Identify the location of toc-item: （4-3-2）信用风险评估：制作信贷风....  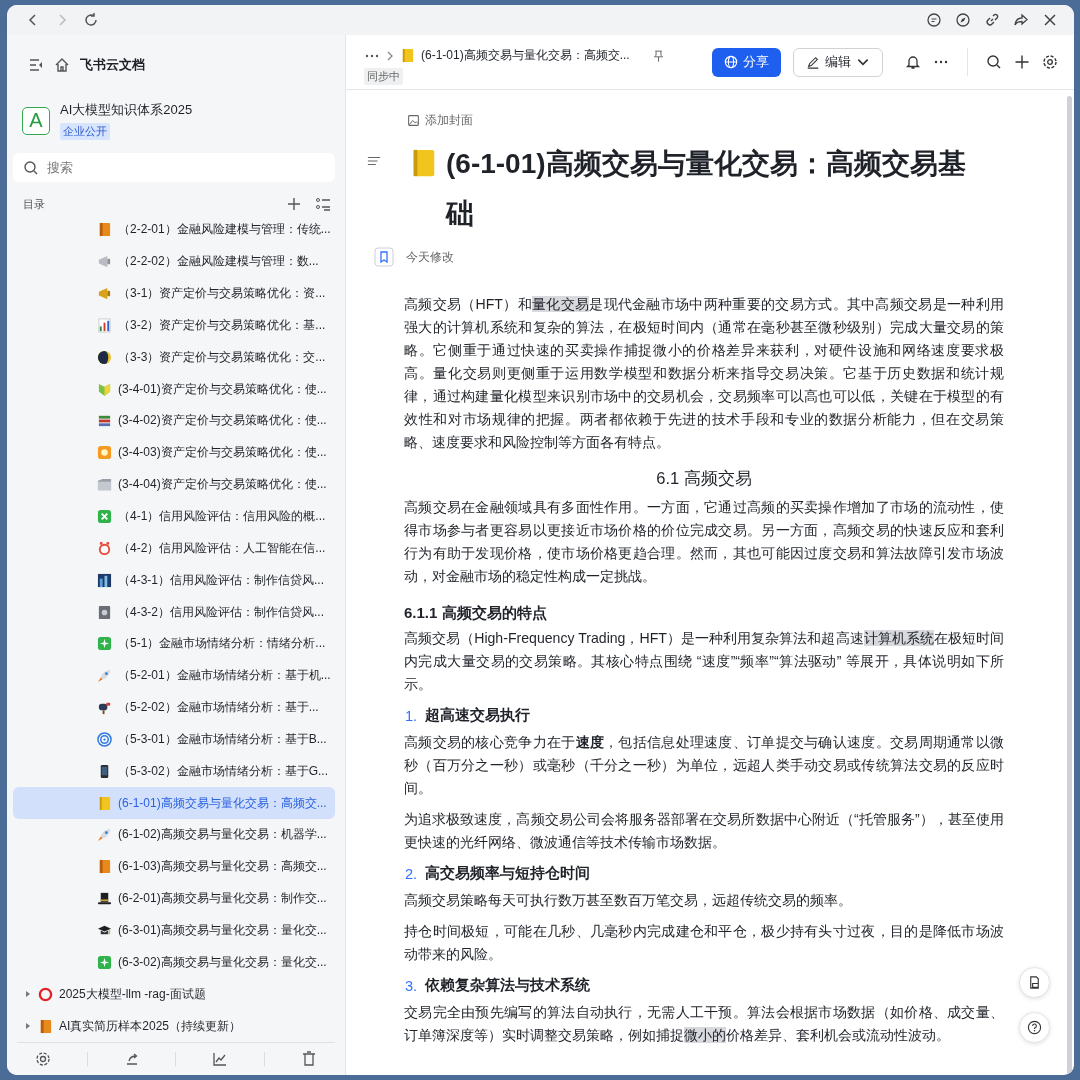
(174, 612).